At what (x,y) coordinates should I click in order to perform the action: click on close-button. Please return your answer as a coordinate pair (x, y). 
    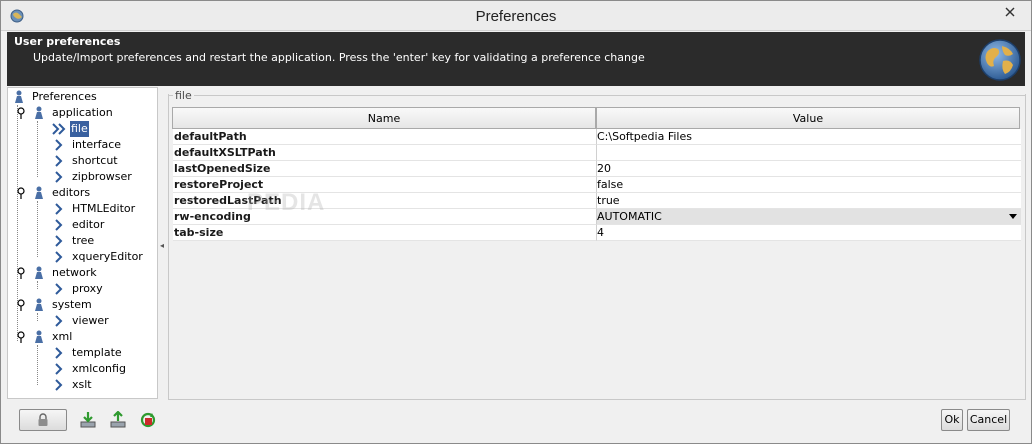
    Looking at the image, I should click on (1010, 12).